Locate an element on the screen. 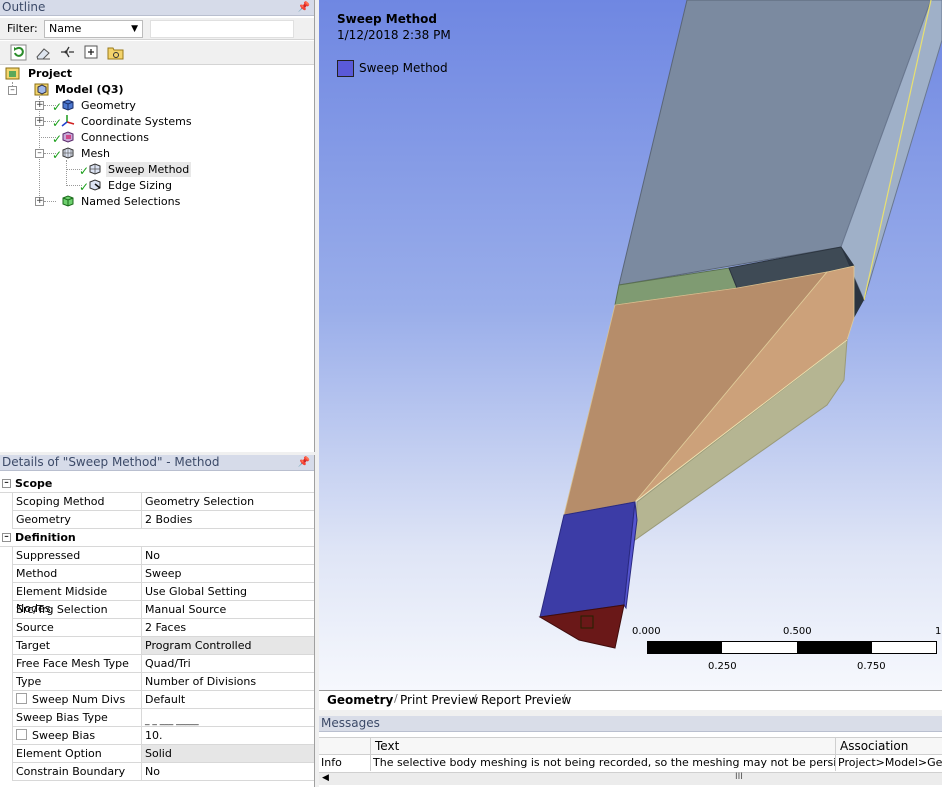 The height and width of the screenshot is (787, 942). details-key-text: Sweep Bias is located at coordinates (64, 735).